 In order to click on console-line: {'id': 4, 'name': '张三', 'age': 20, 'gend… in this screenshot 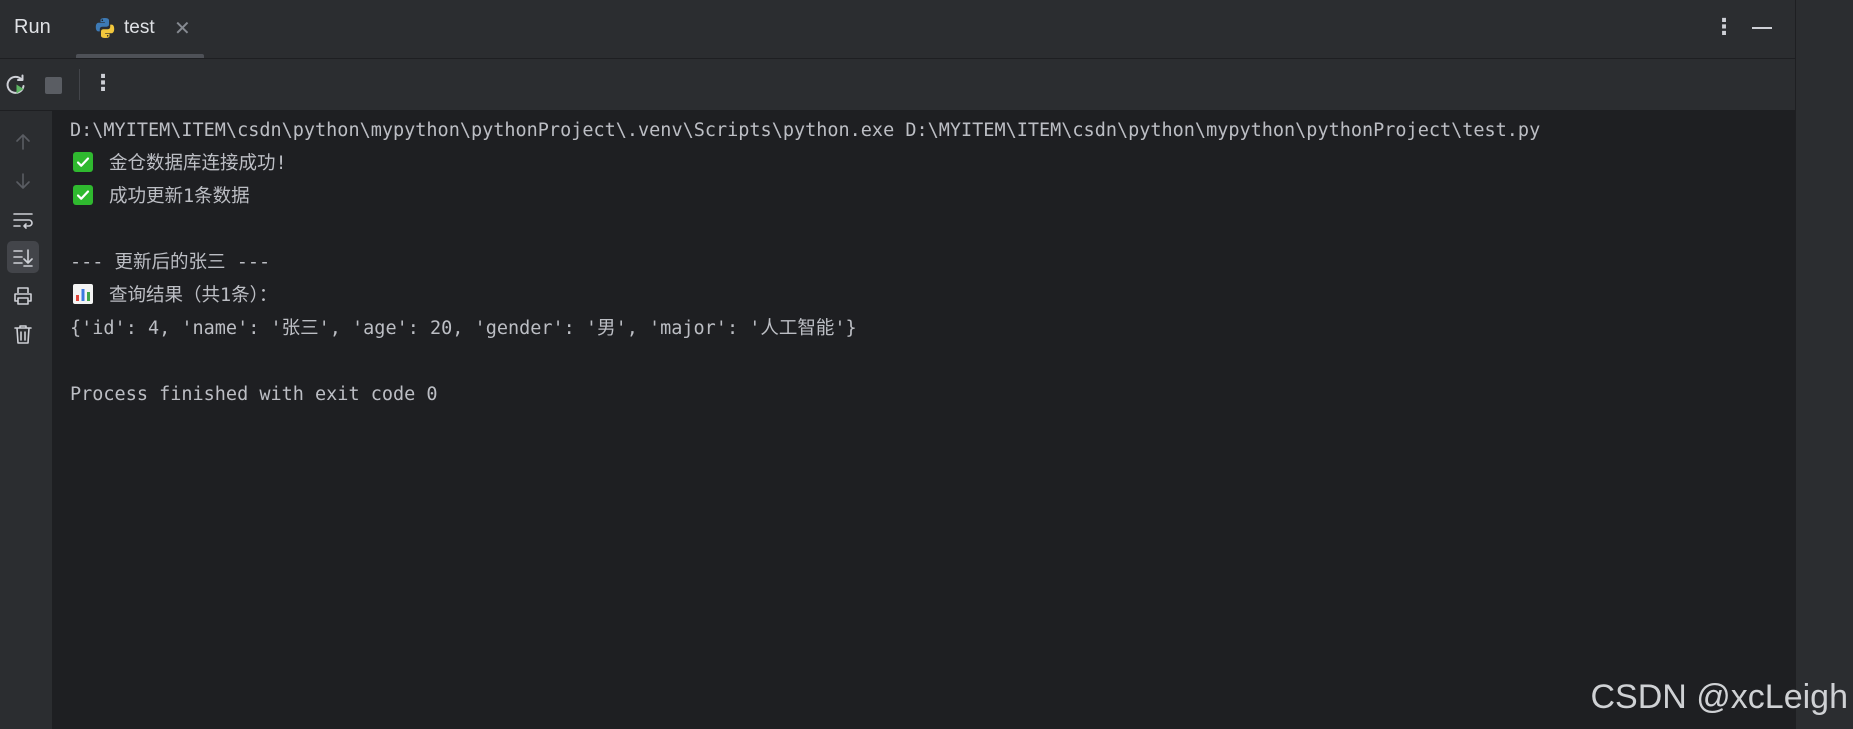, I will do `click(463, 328)`.